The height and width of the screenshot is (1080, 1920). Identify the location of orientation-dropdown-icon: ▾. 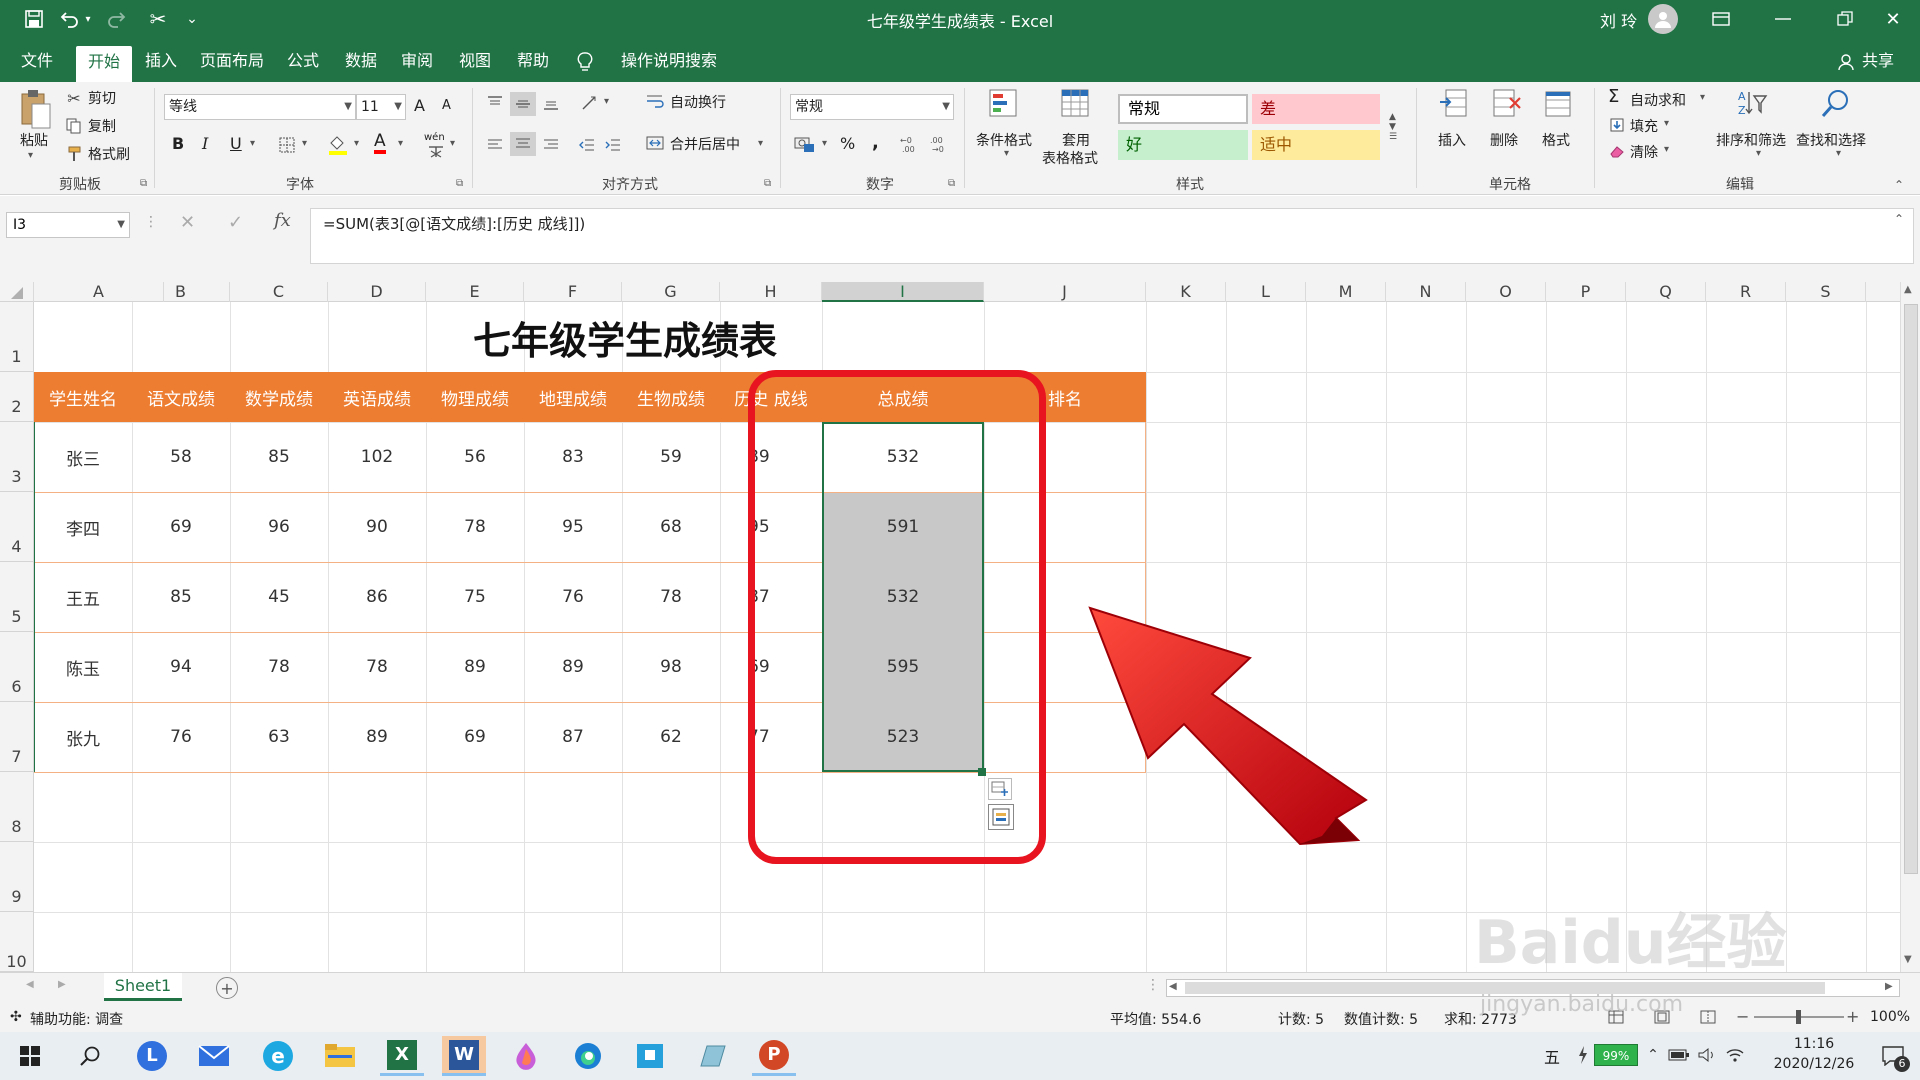
(606, 101).